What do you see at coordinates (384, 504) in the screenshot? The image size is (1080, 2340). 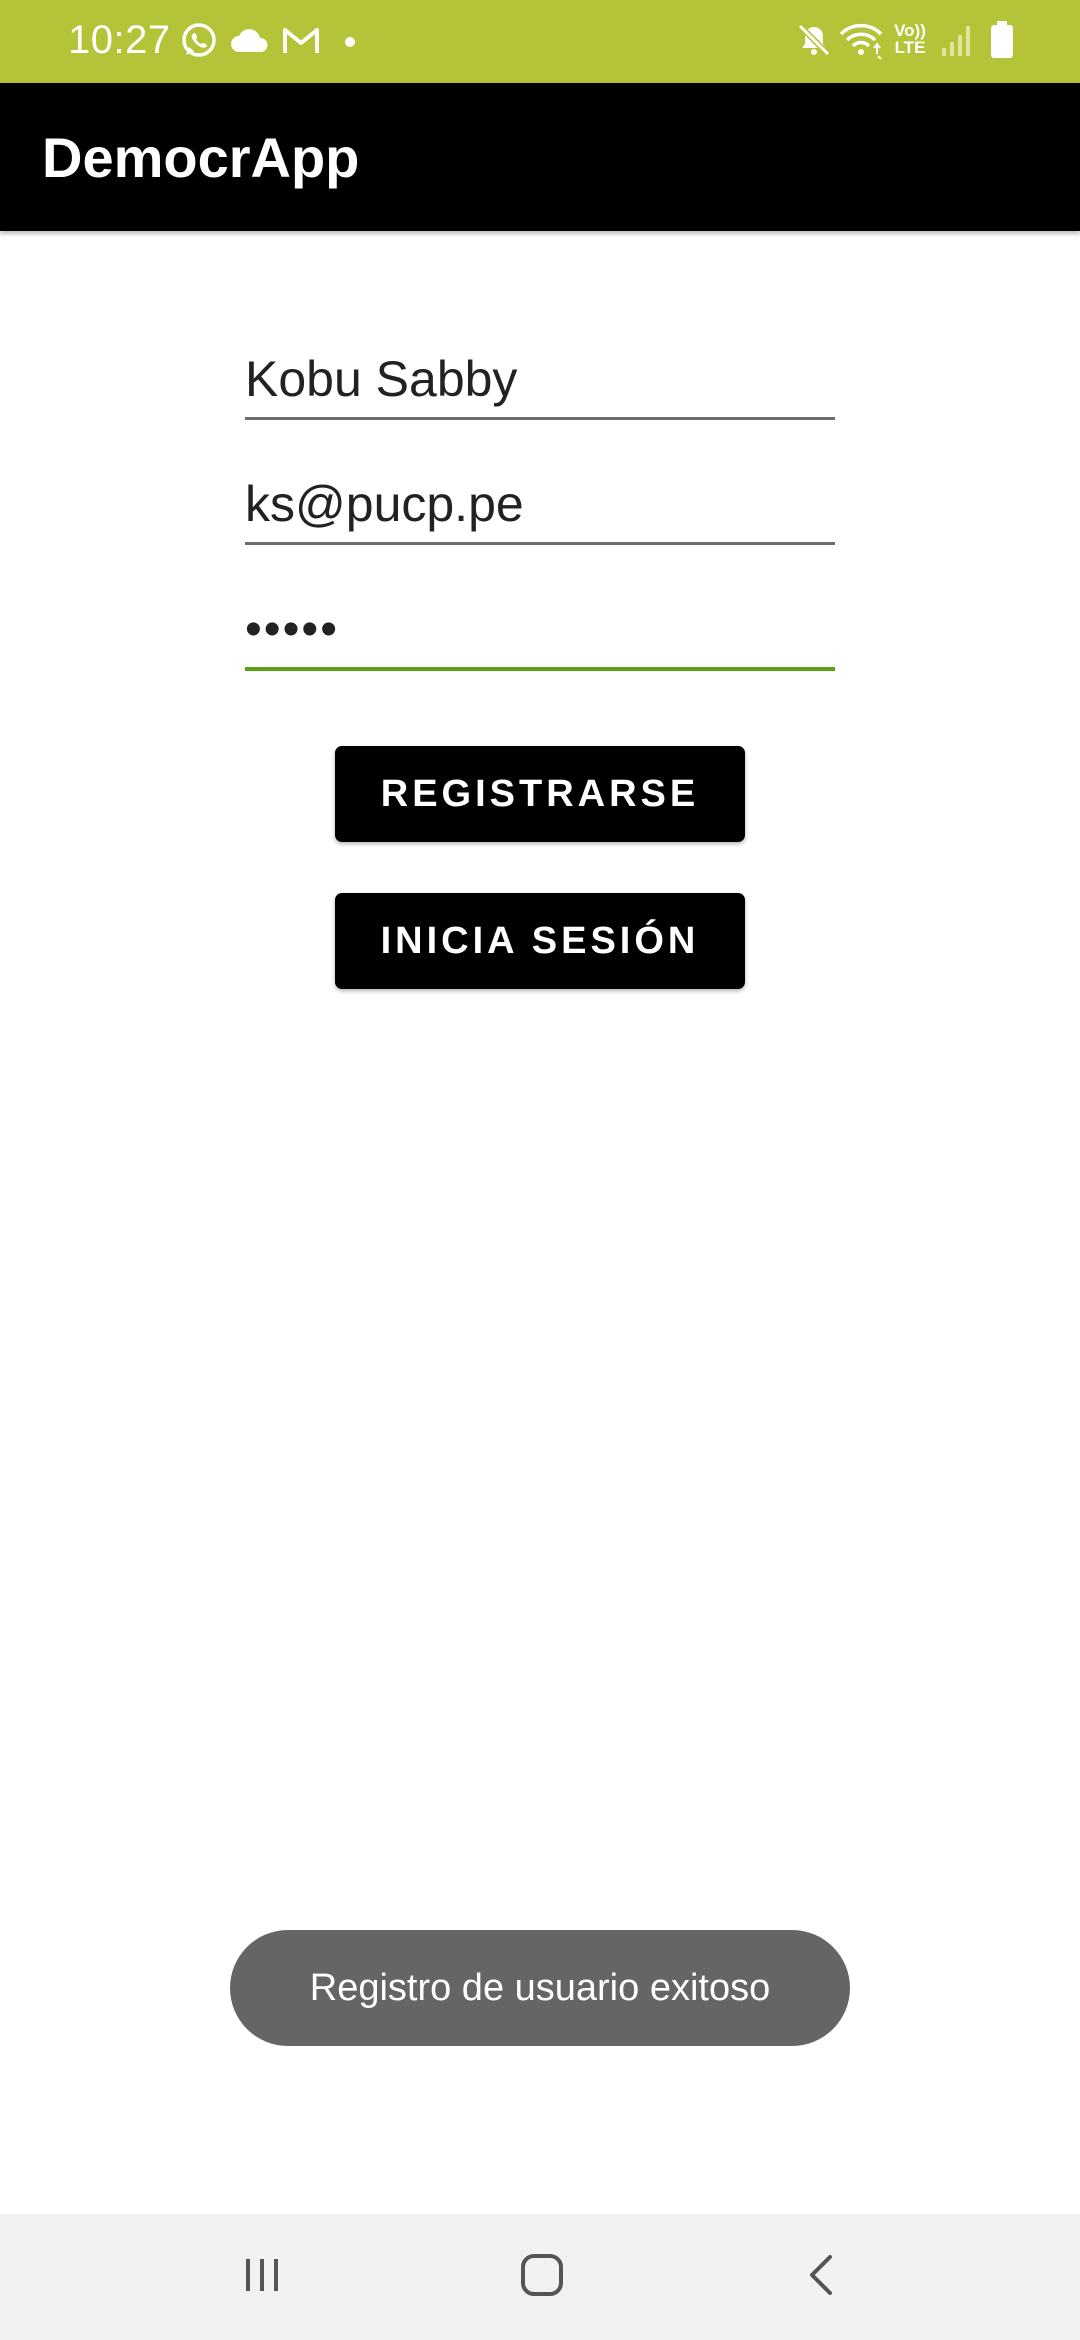 I see `email-field-value: ks@pucp.pe` at bounding box center [384, 504].